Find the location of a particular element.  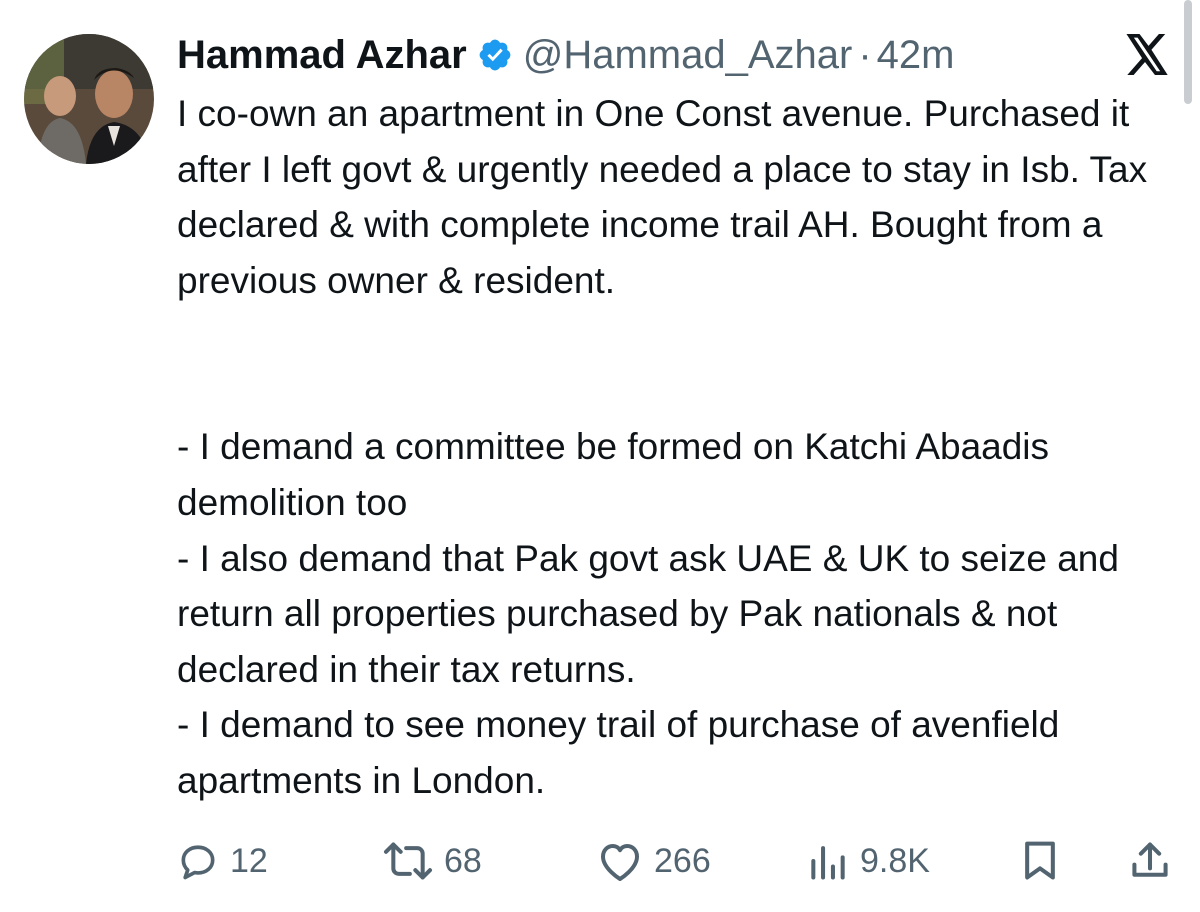

repost-button: 68 is located at coordinates (432, 861).